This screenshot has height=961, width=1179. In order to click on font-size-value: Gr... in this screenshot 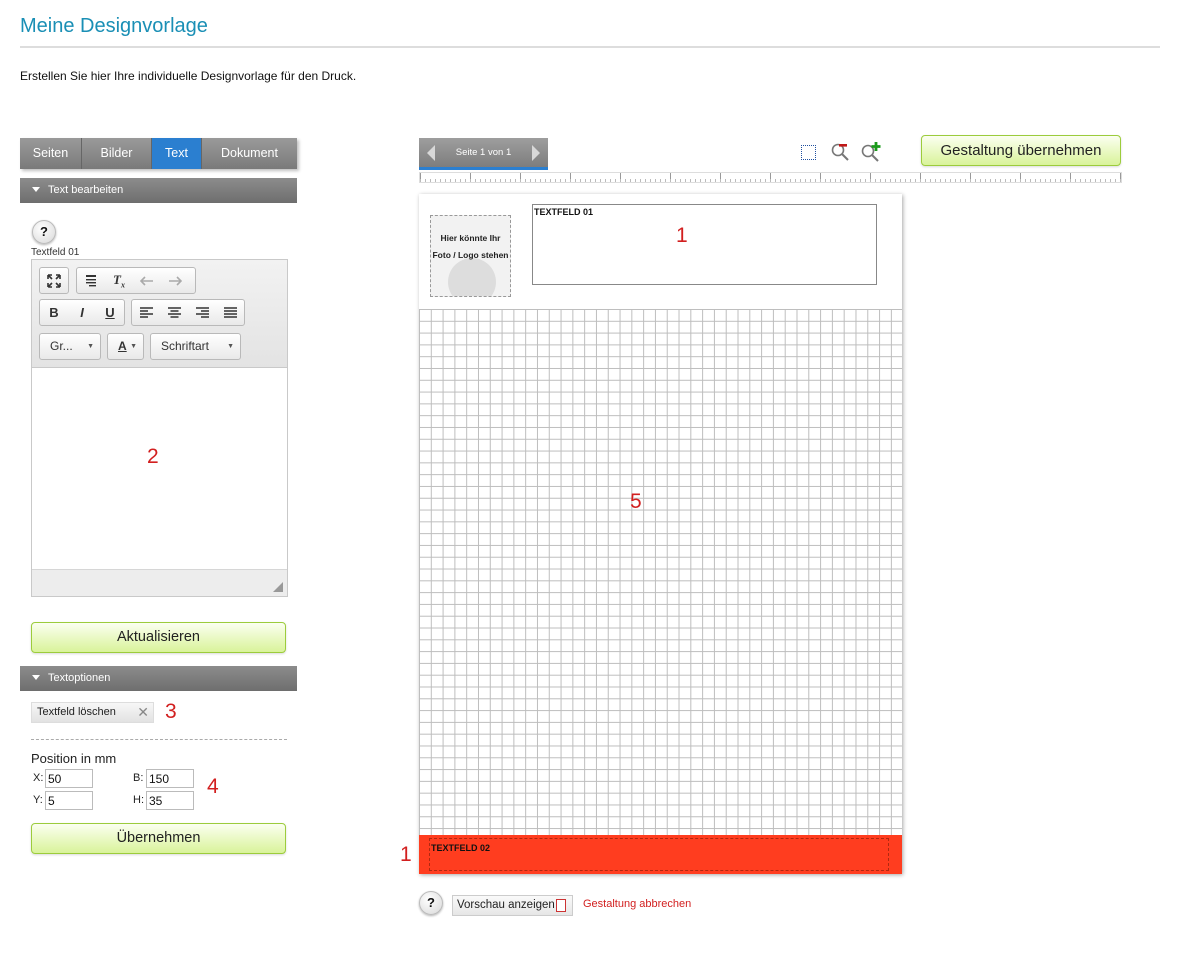, I will do `click(61, 346)`.